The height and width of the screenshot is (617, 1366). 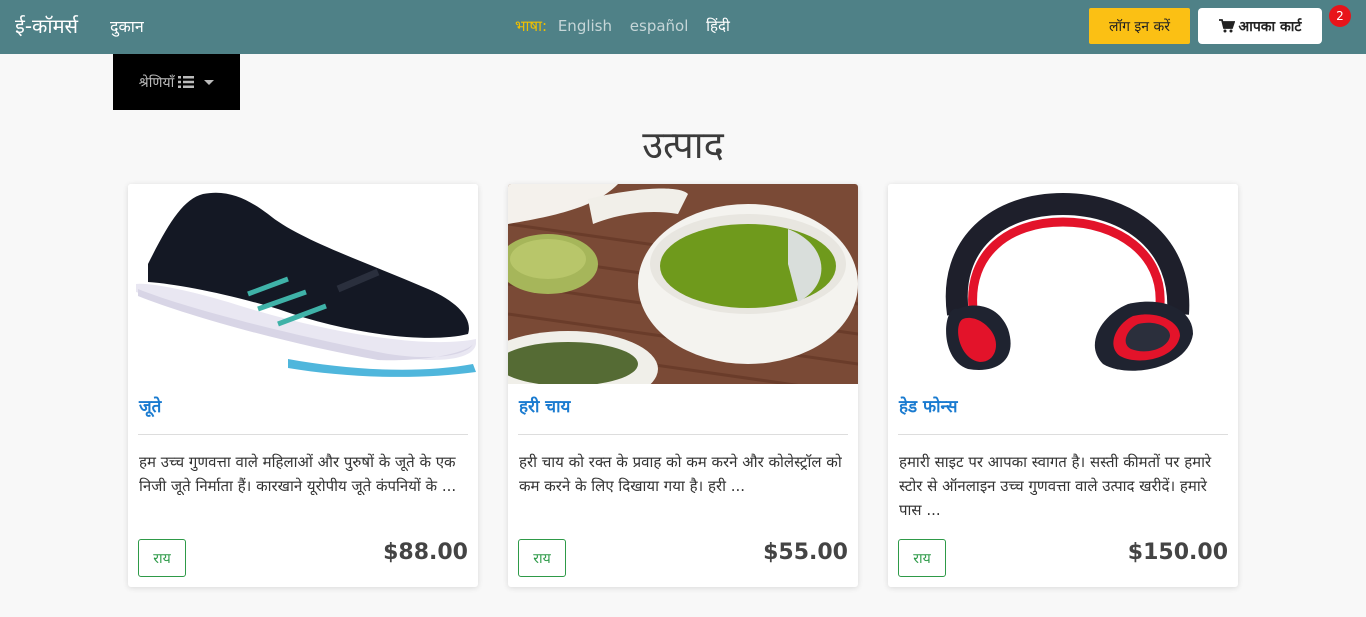 I want to click on categories-dropdown-button: श्रेणियाँ, so click(x=176, y=82).